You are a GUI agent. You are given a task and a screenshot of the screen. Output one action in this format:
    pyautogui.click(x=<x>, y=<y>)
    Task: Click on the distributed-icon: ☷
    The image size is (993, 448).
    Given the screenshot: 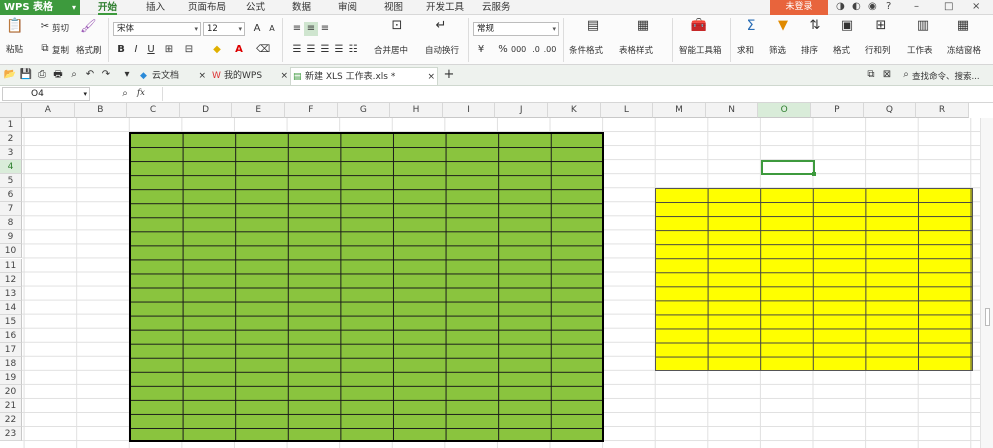 What is the action you would take?
    pyautogui.click(x=353, y=50)
    